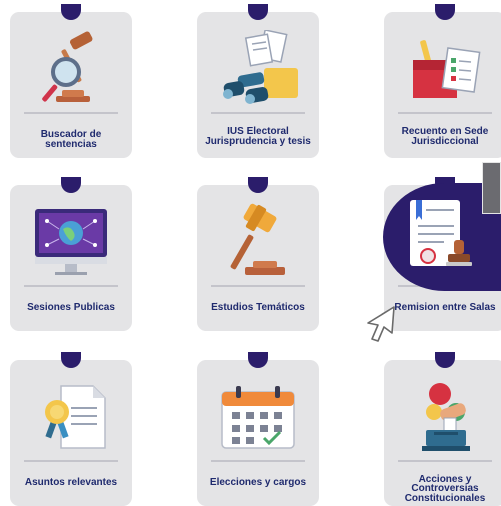 This screenshot has width=501, height=506. What do you see at coordinates (71, 307) in the screenshot?
I see `card-label: Sesiones Publicas` at bounding box center [71, 307].